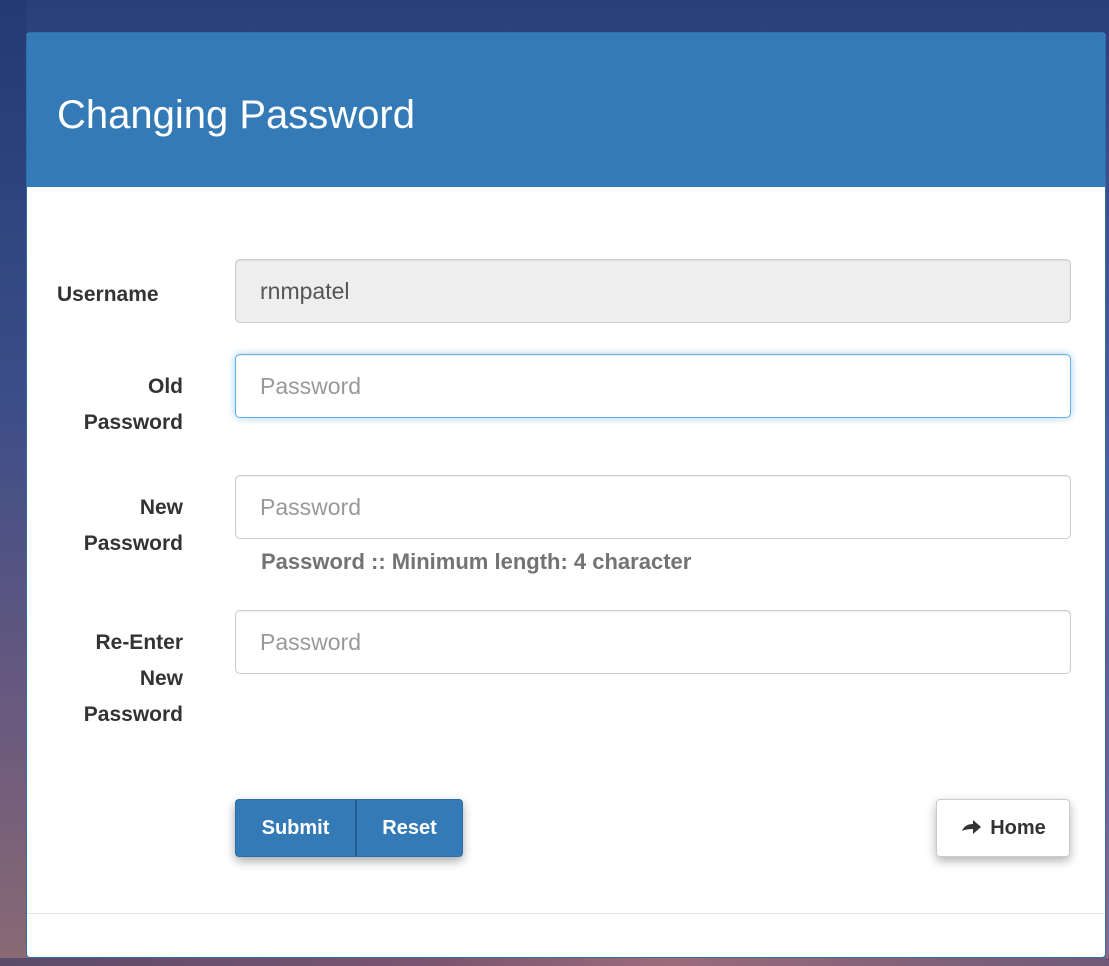  Describe the element at coordinates (139, 642) in the screenshot. I see `reenter-password-label-line1: Re-Enter` at that location.